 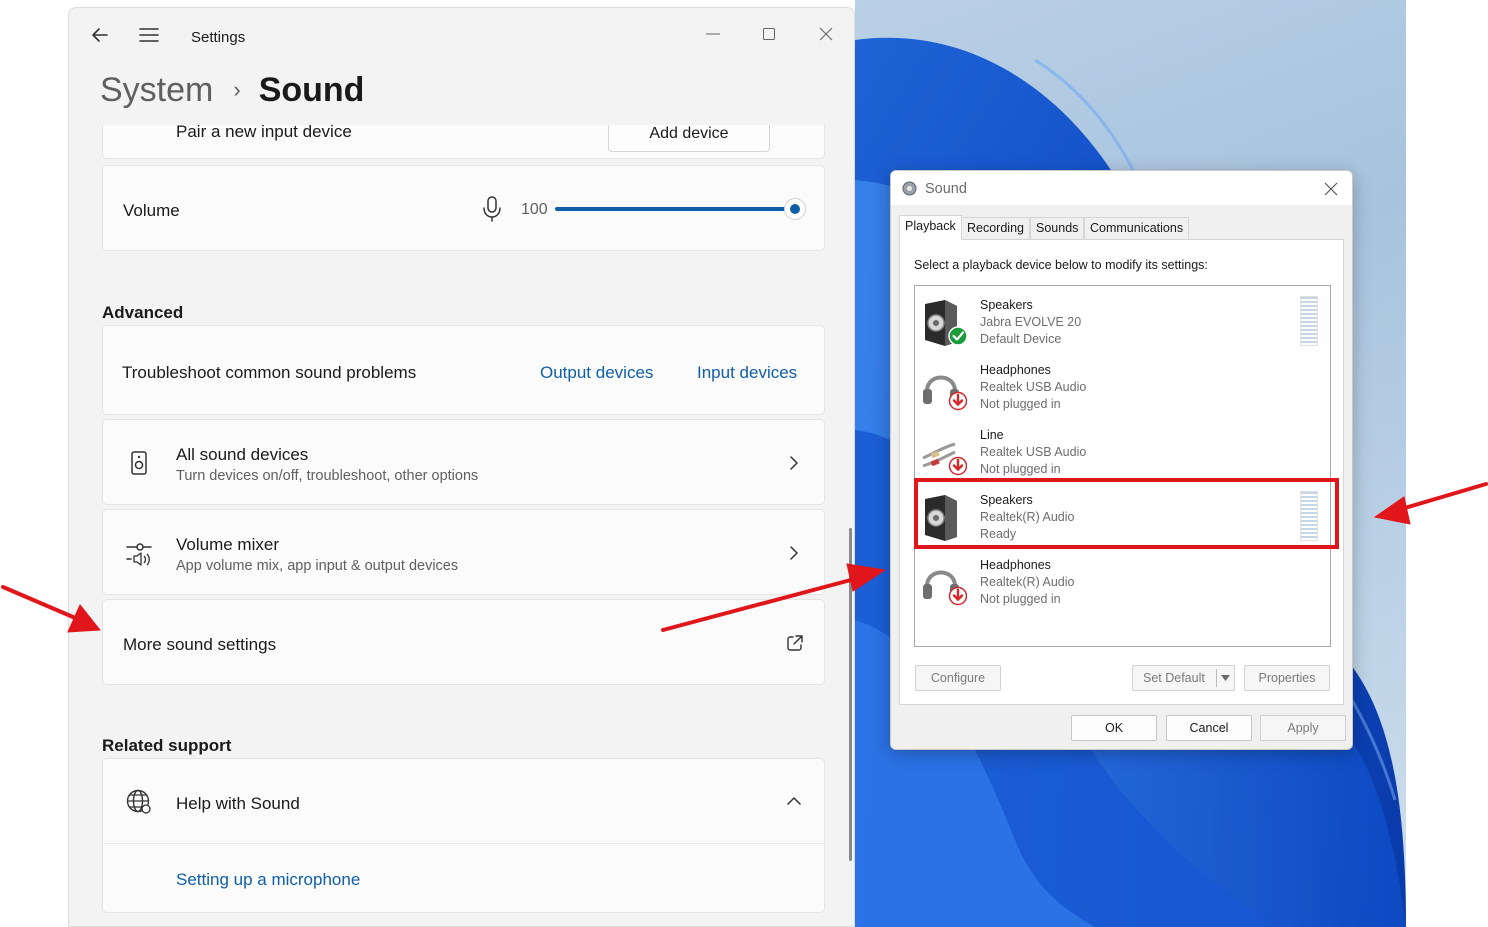 I want to click on tab-playback: Playback, so click(x=930, y=227).